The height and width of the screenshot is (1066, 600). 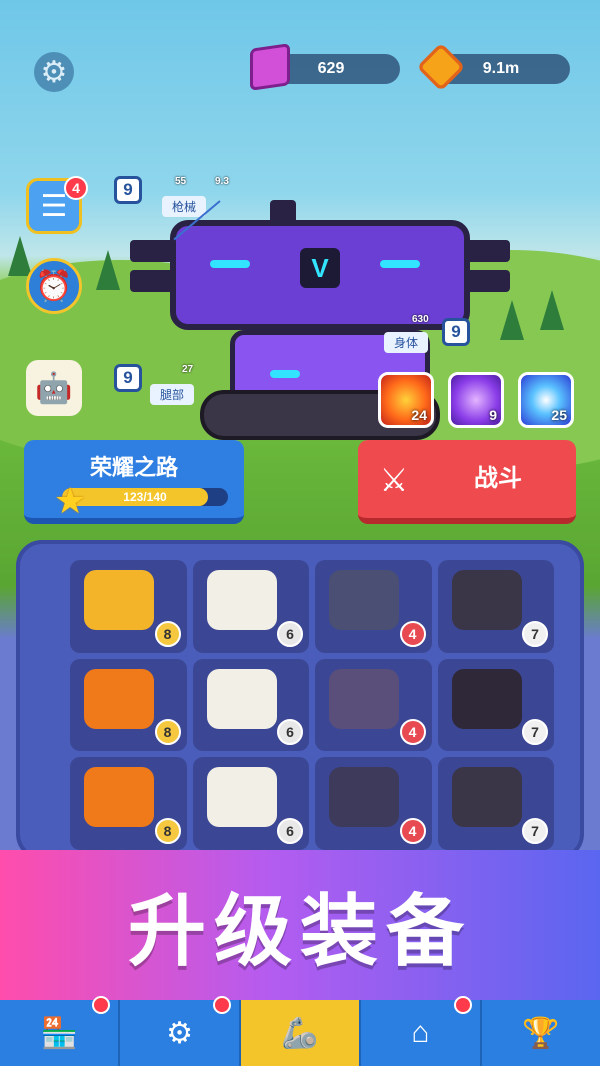 I want to click on tab-garage: ⌂, so click(x=421, y=1031).